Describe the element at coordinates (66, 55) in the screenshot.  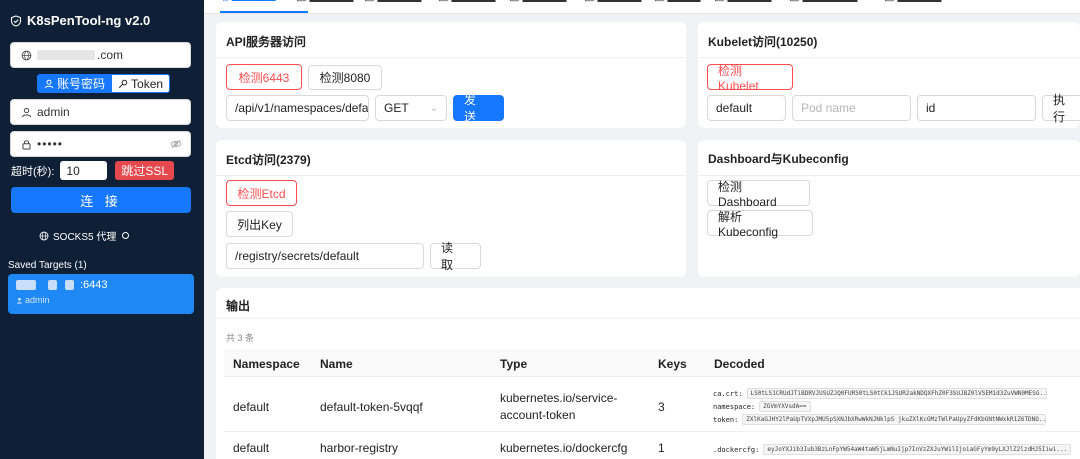
I see `redacted-host` at that location.